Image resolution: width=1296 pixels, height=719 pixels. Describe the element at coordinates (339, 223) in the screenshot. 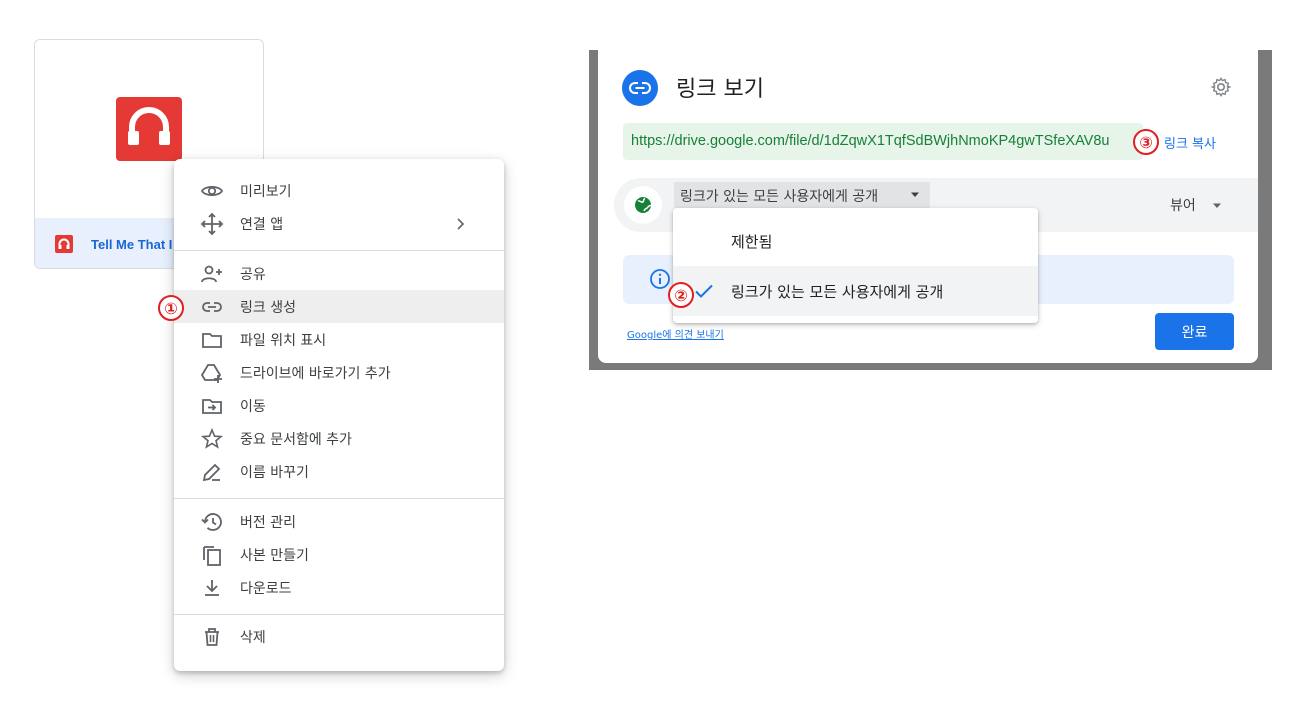

I see `menu-item-open-with: 연결 앱` at that location.